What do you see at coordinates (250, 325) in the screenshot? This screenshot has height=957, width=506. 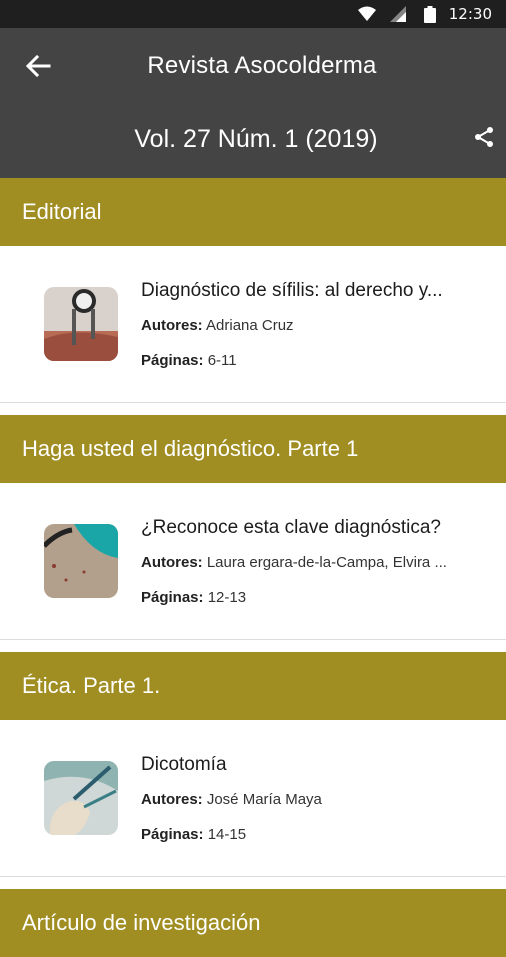 I see `authors-value: Adriana Cruz` at bounding box center [250, 325].